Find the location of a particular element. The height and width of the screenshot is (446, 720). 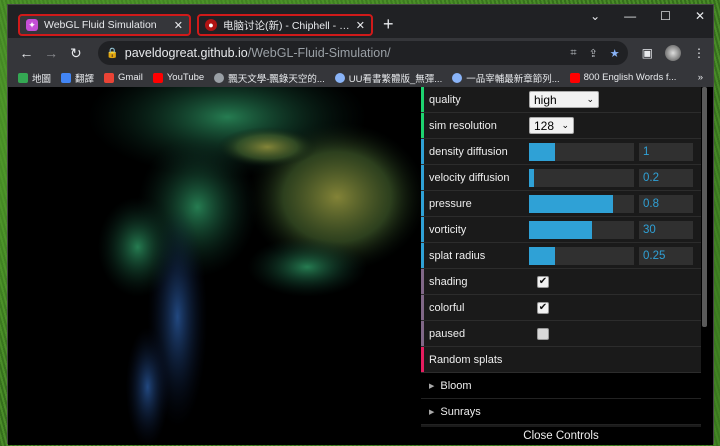

pressure-slider is located at coordinates (581, 203).